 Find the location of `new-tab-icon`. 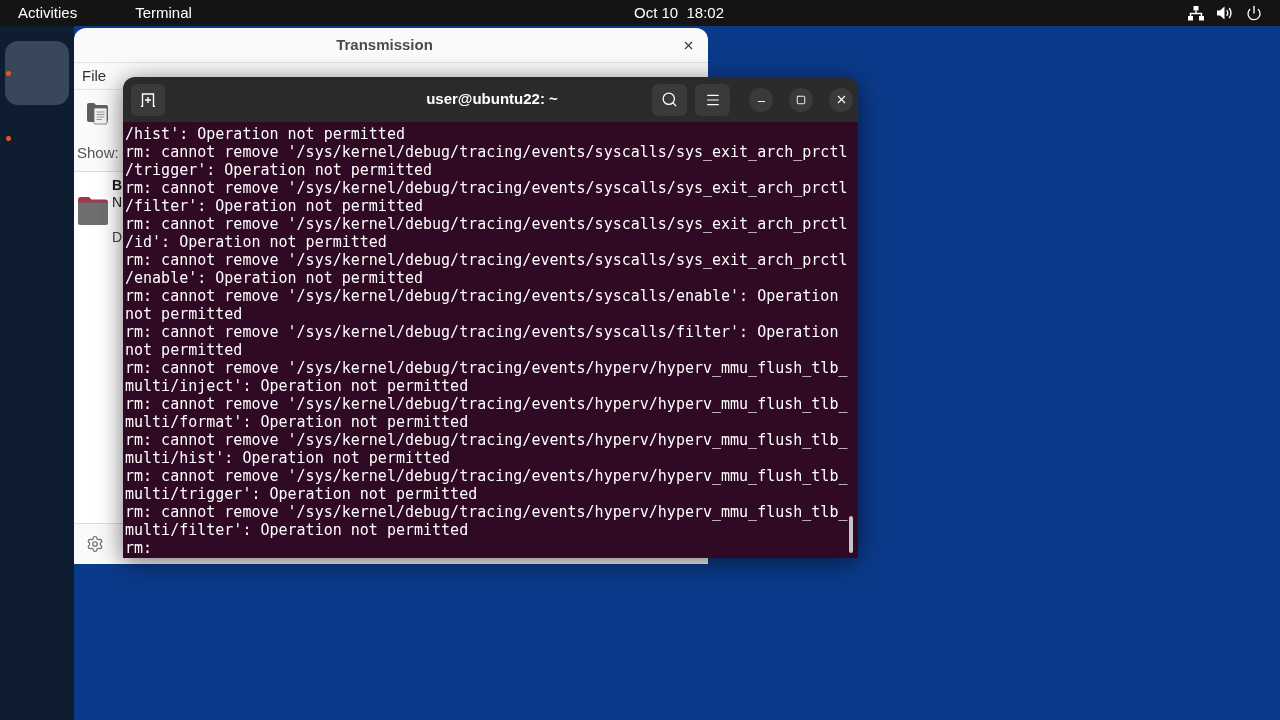

new-tab-icon is located at coordinates (148, 99).